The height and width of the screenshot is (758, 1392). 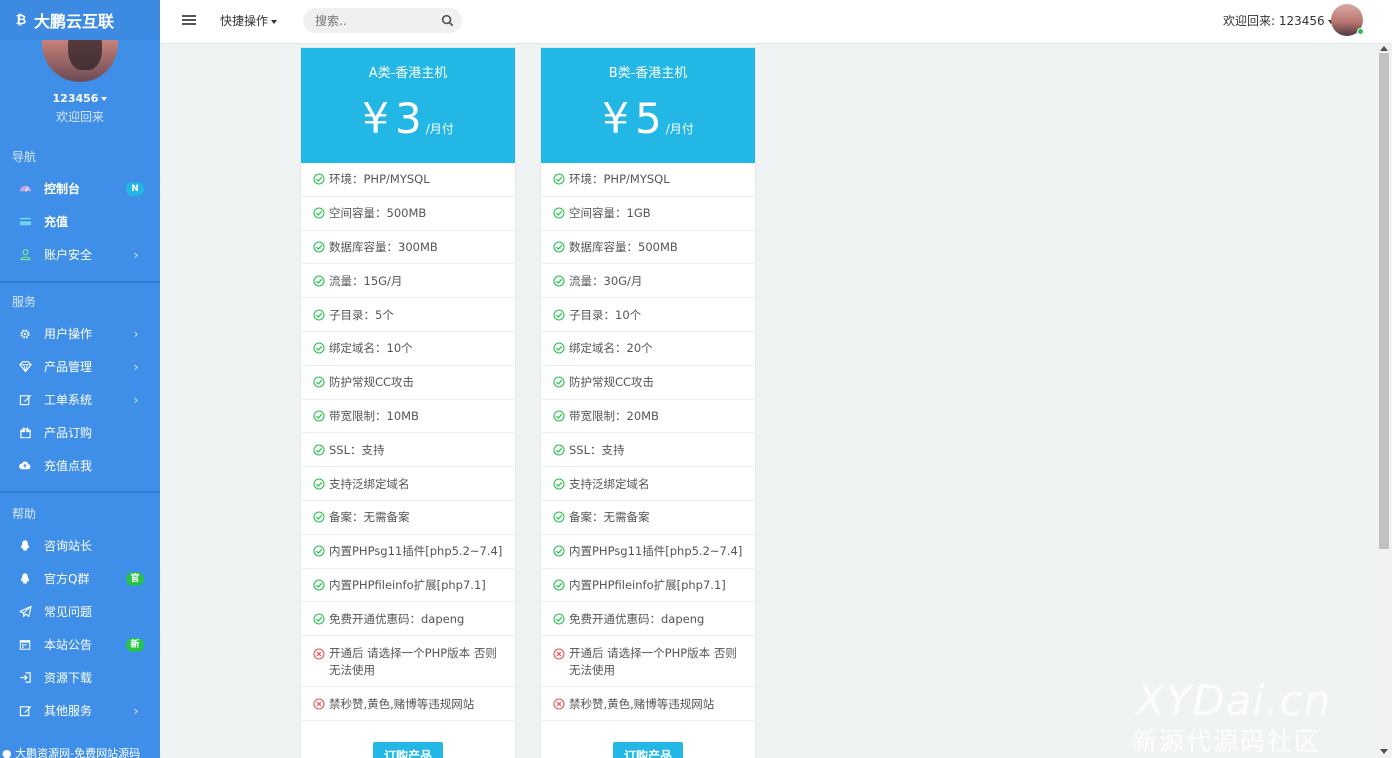 What do you see at coordinates (1384, 751) in the screenshot?
I see `scroll-down-icon` at bounding box center [1384, 751].